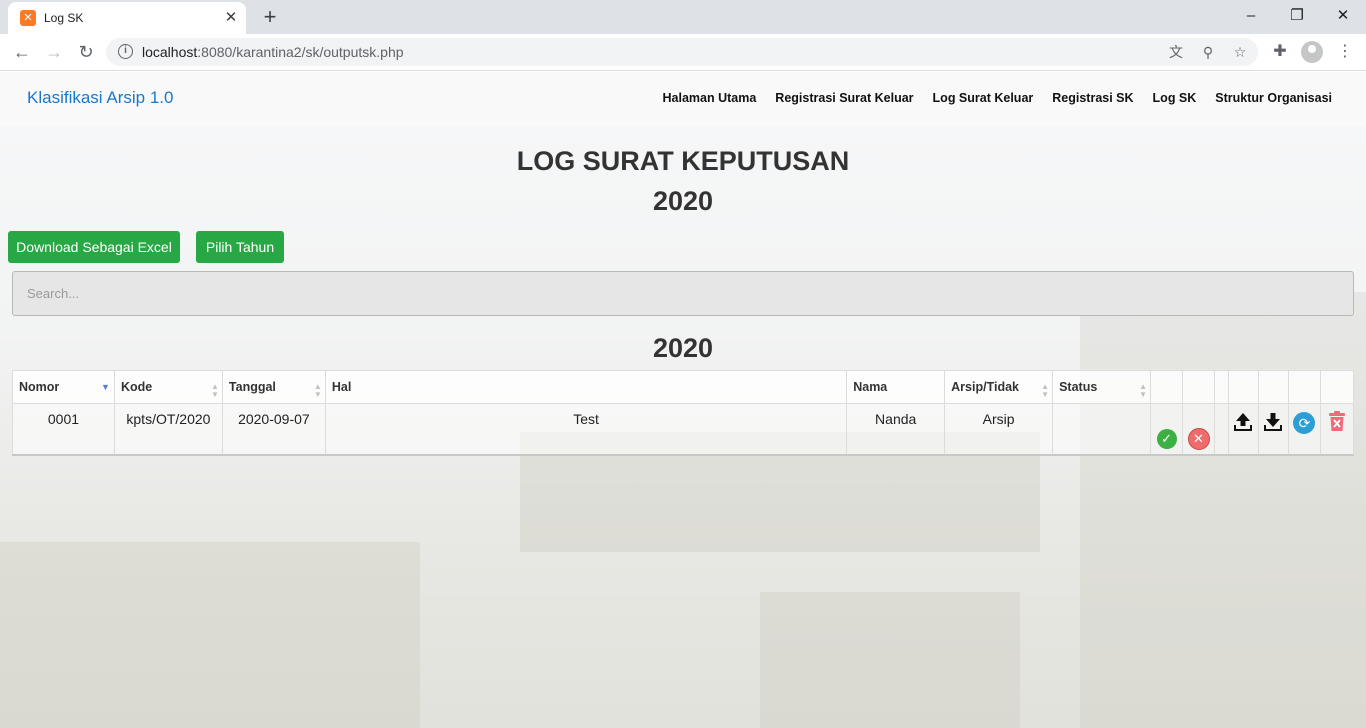 The height and width of the screenshot is (728, 1366). I want to click on table-year-heading: 2020, so click(683, 348).